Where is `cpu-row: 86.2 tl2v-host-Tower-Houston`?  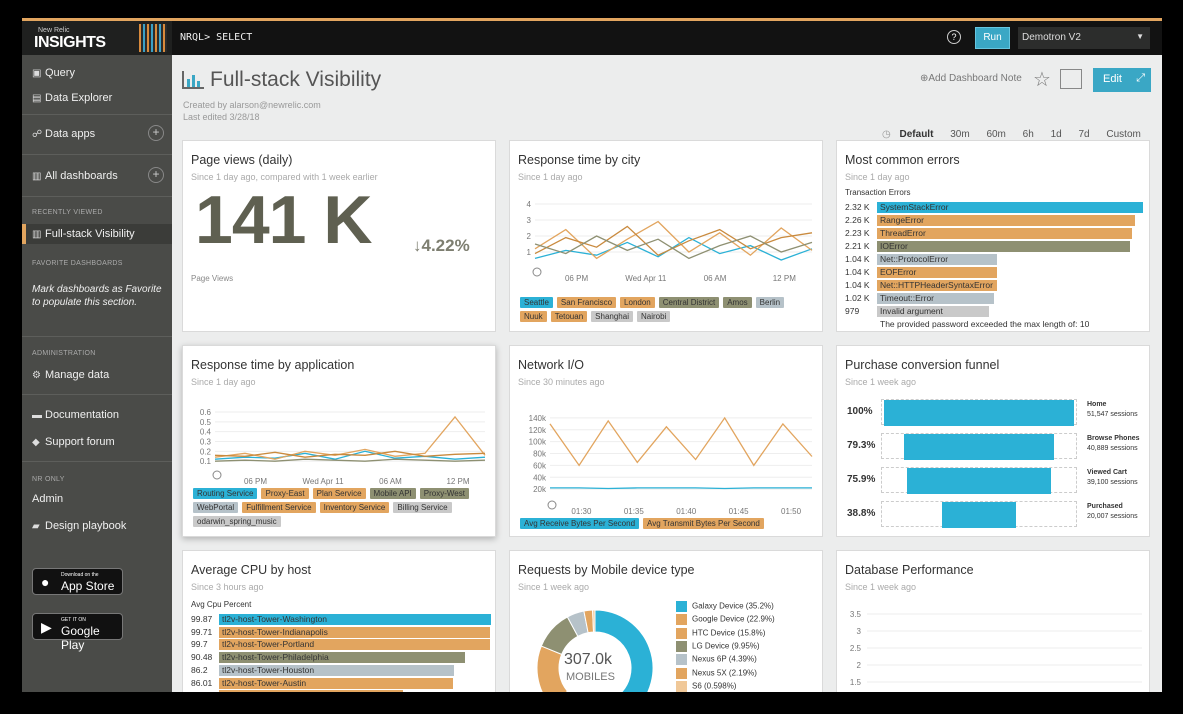
cpu-row: 86.2 tl2v-host-Tower-Houston is located at coordinates (322, 670).